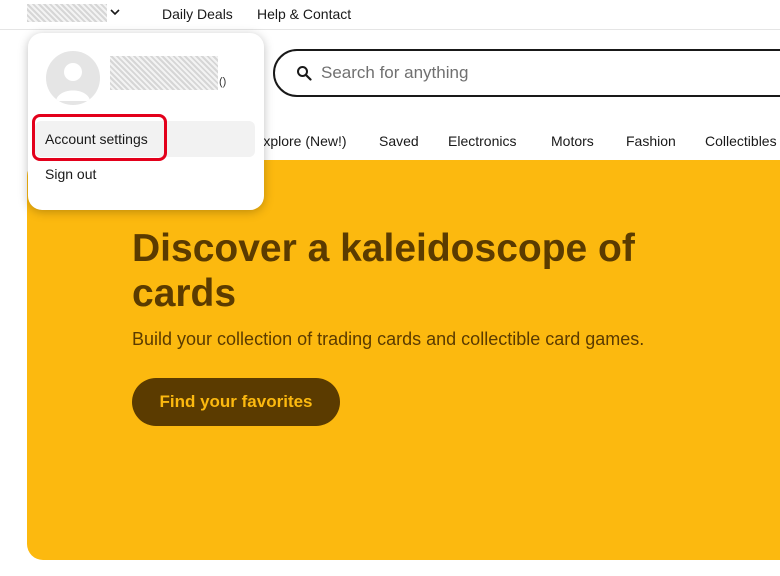 Image resolution: width=780 pixels, height=576 pixels. What do you see at coordinates (304, 14) in the screenshot?
I see `help-contact-link: Help & Contact` at bounding box center [304, 14].